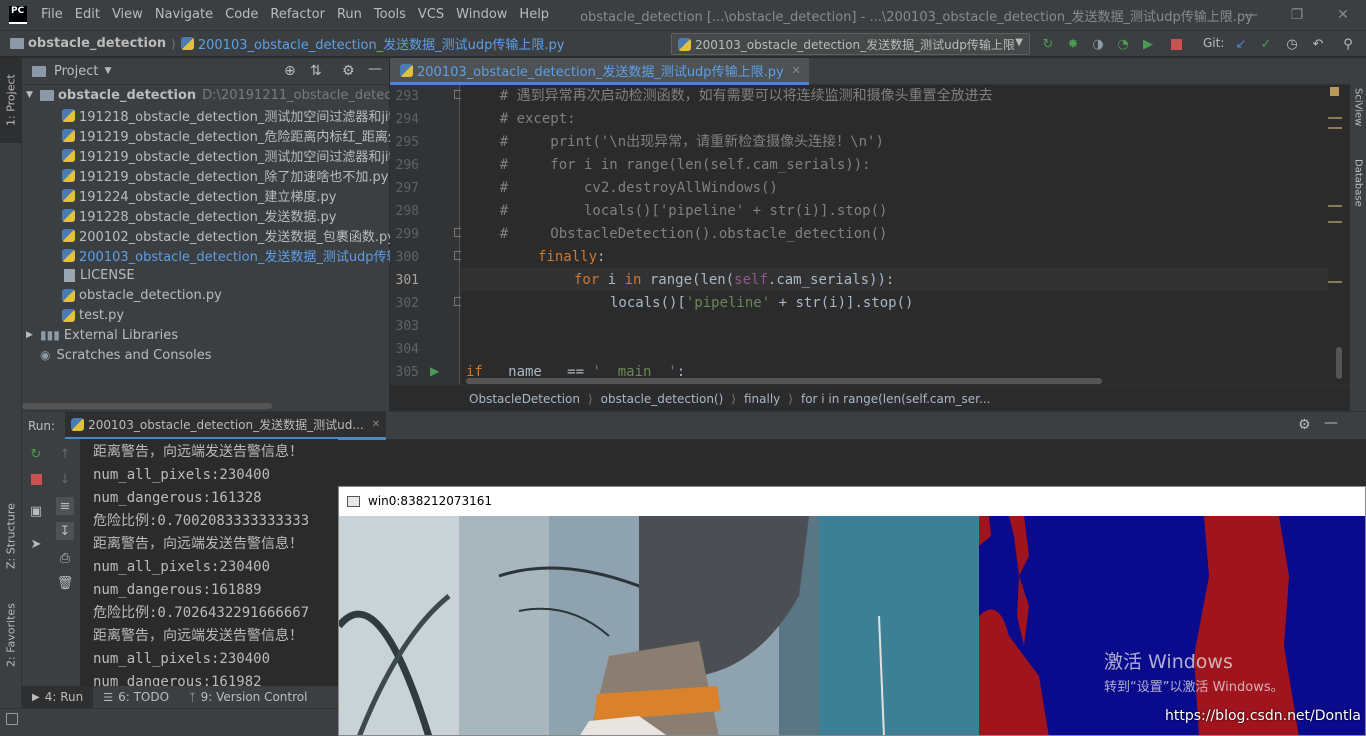 This screenshot has height=736, width=1366. I want to click on minimize-icon: —, so click(1251, 15).